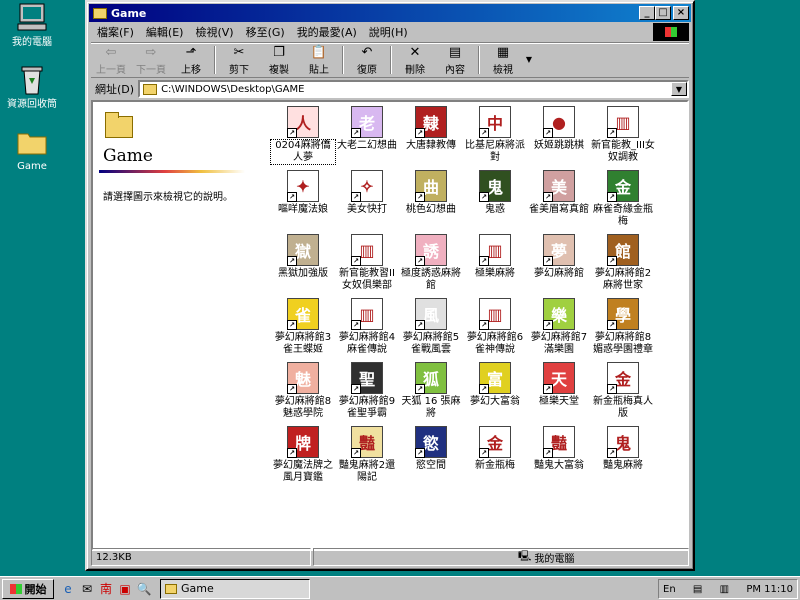 This screenshot has width=800, height=600. What do you see at coordinates (431, 263) in the screenshot?
I see `file-item: 誘 ↗ 極度誘惑麻將館` at bounding box center [431, 263].